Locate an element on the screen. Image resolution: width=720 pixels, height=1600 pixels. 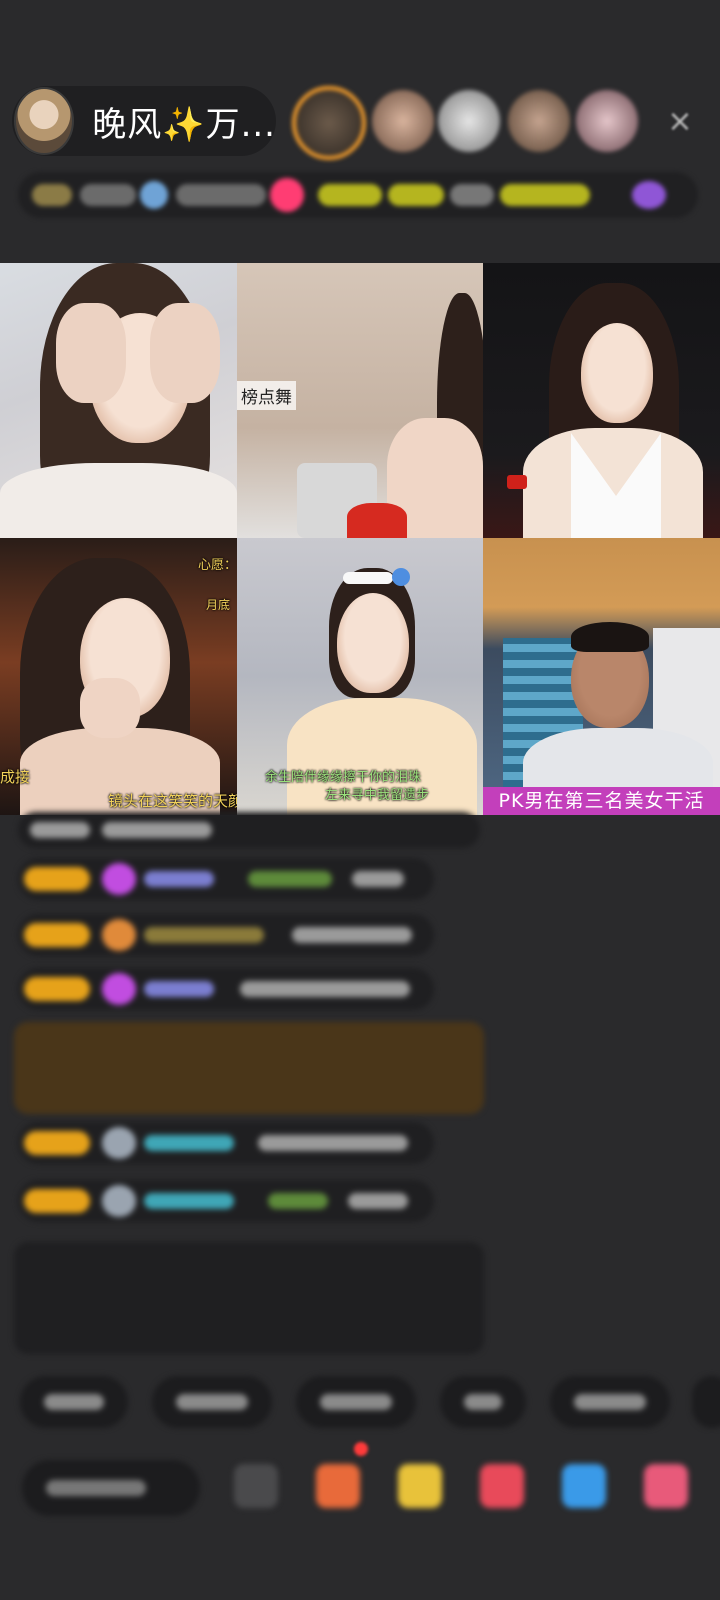
guest-video-5-lyric-2: 左来寻中我留遗步 is located at coordinates (377, 795).